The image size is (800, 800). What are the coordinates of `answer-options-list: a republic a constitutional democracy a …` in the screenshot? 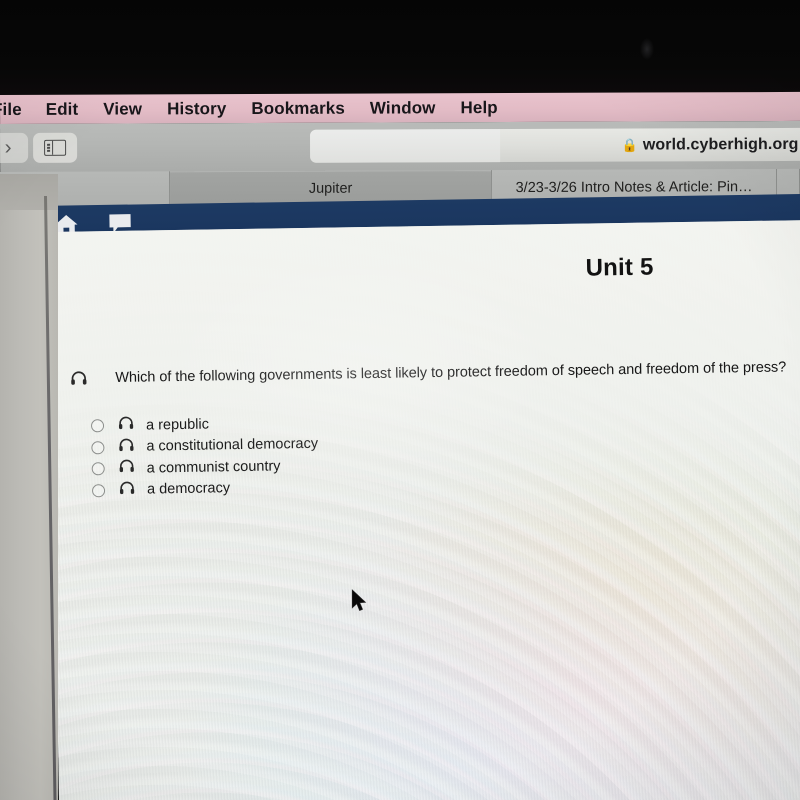 It's located at (204, 457).